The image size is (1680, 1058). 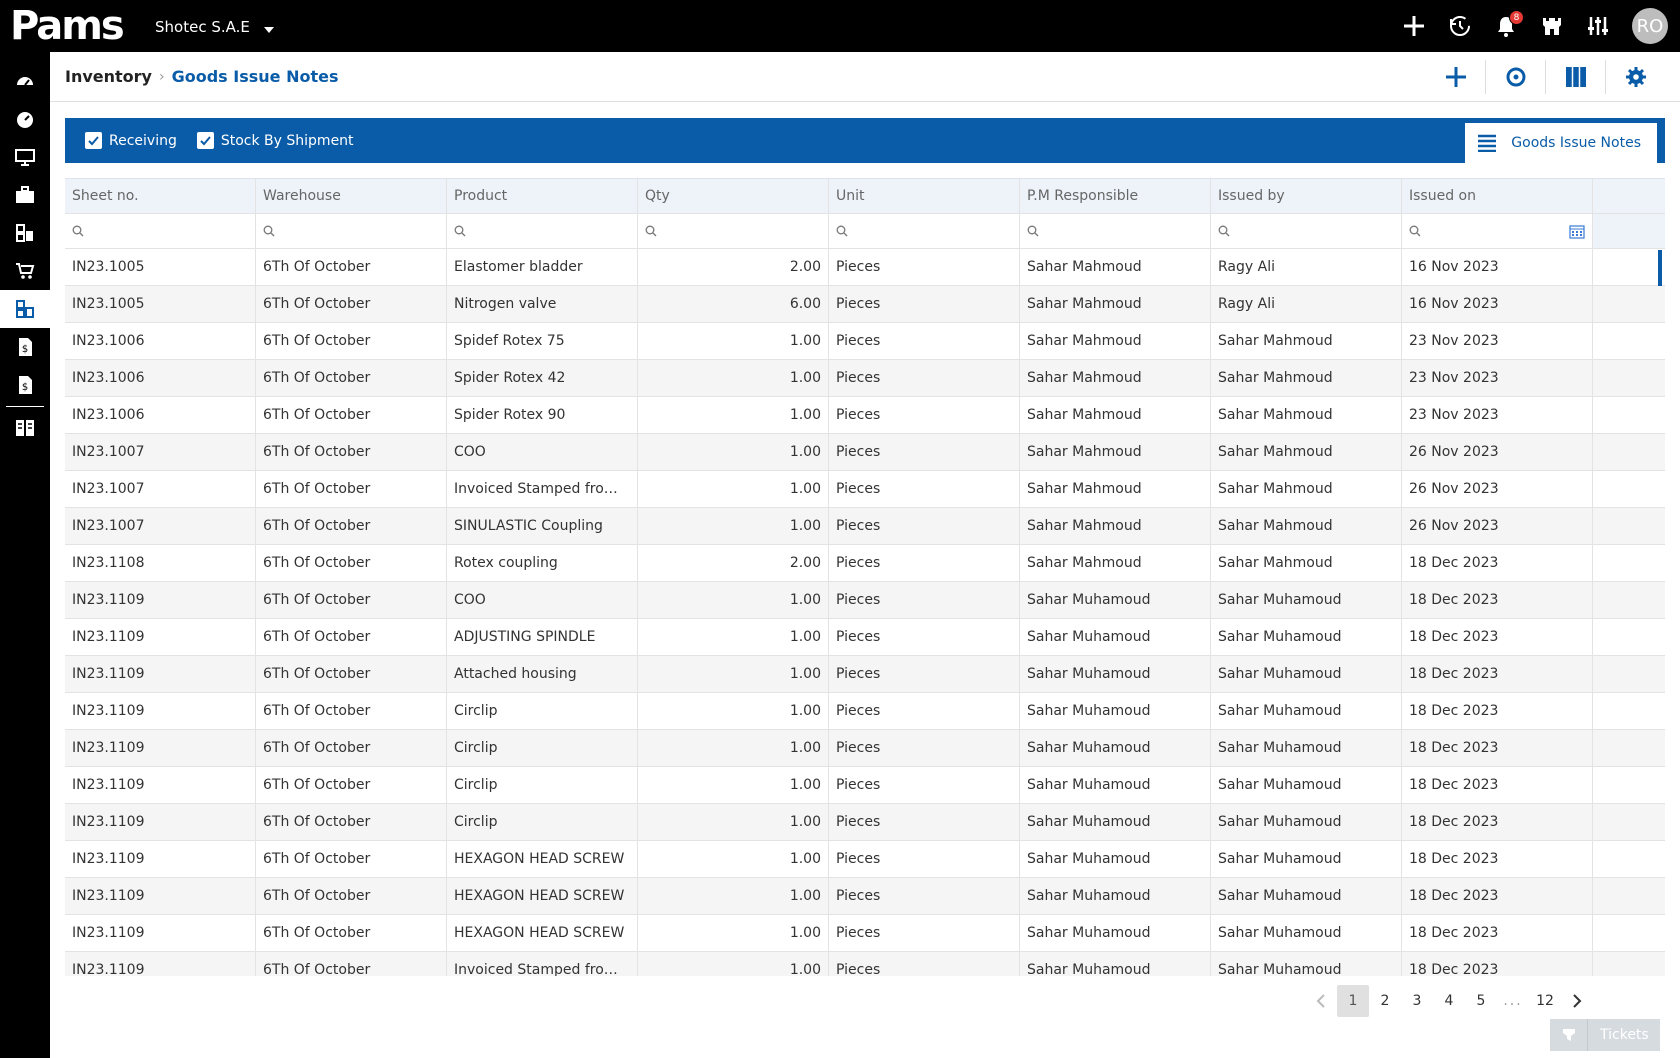 I want to click on user-avatar: RO, so click(x=1650, y=26).